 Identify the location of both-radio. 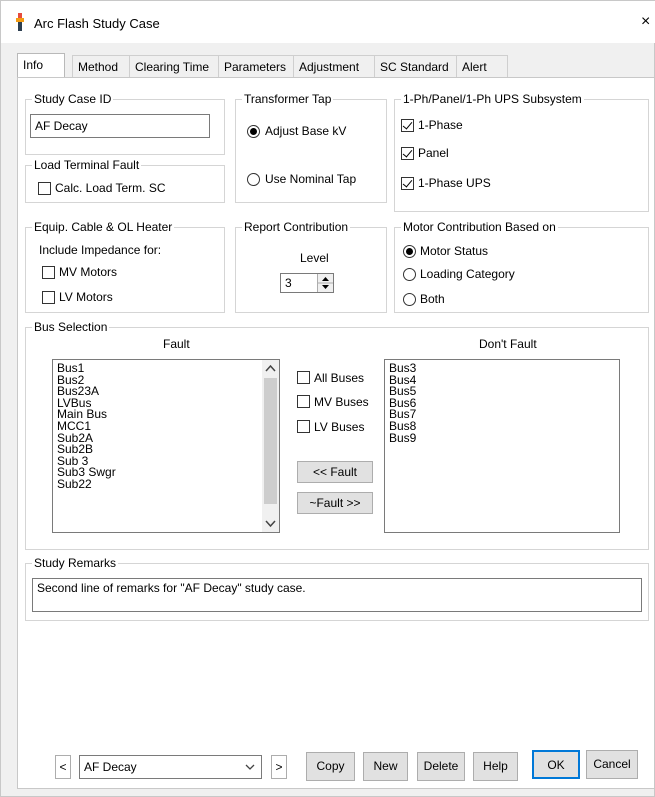
(409, 299).